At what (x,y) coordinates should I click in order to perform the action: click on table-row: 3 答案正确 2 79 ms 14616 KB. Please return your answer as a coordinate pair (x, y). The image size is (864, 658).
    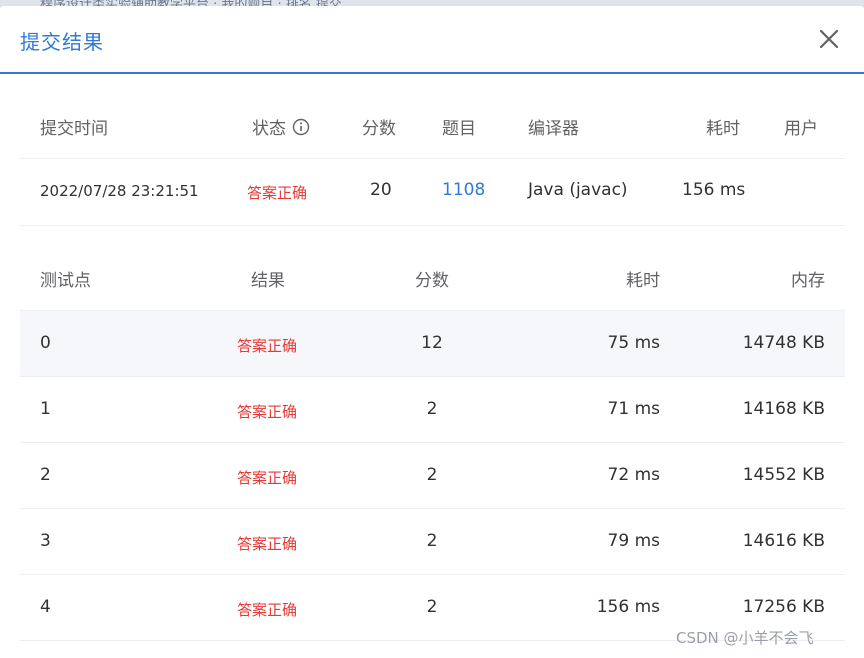
    Looking at the image, I should click on (432, 542).